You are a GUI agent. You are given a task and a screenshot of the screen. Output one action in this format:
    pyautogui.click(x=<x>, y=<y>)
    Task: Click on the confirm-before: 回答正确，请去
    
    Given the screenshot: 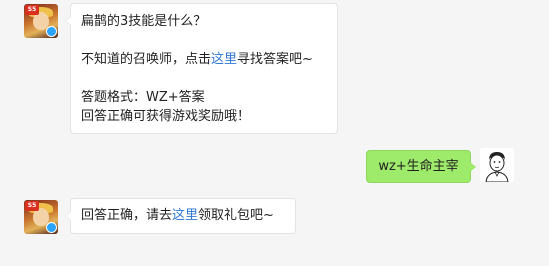 What is the action you would take?
    pyautogui.click(x=127, y=215)
    